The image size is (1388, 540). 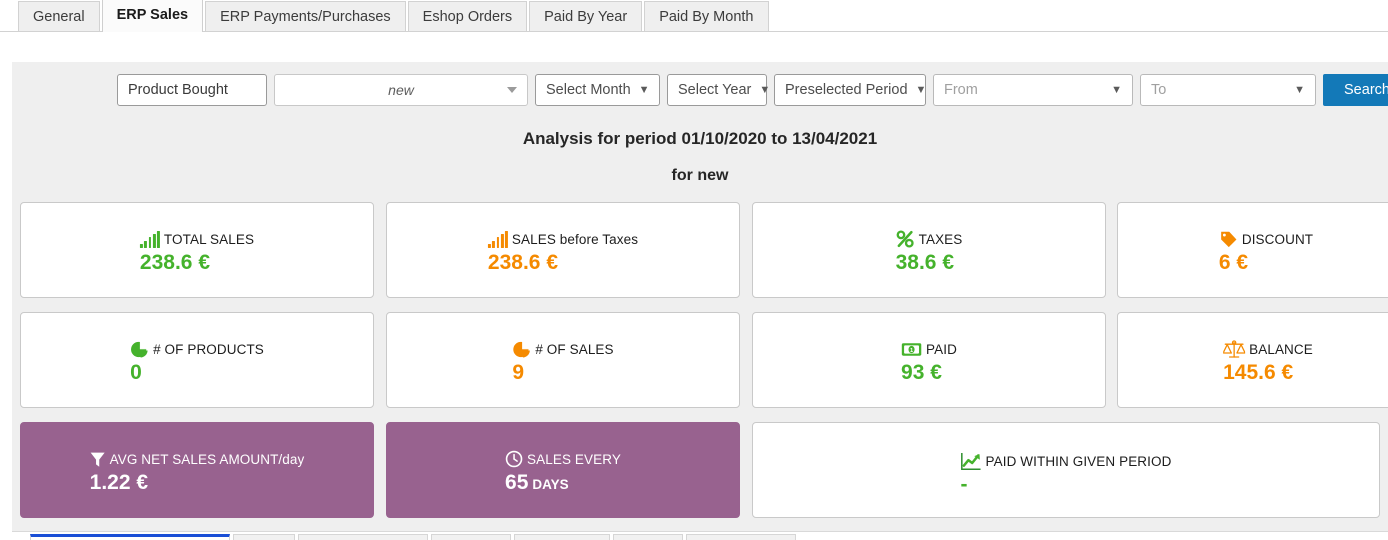 I want to click on card-header: 1 PAID, so click(x=929, y=349).